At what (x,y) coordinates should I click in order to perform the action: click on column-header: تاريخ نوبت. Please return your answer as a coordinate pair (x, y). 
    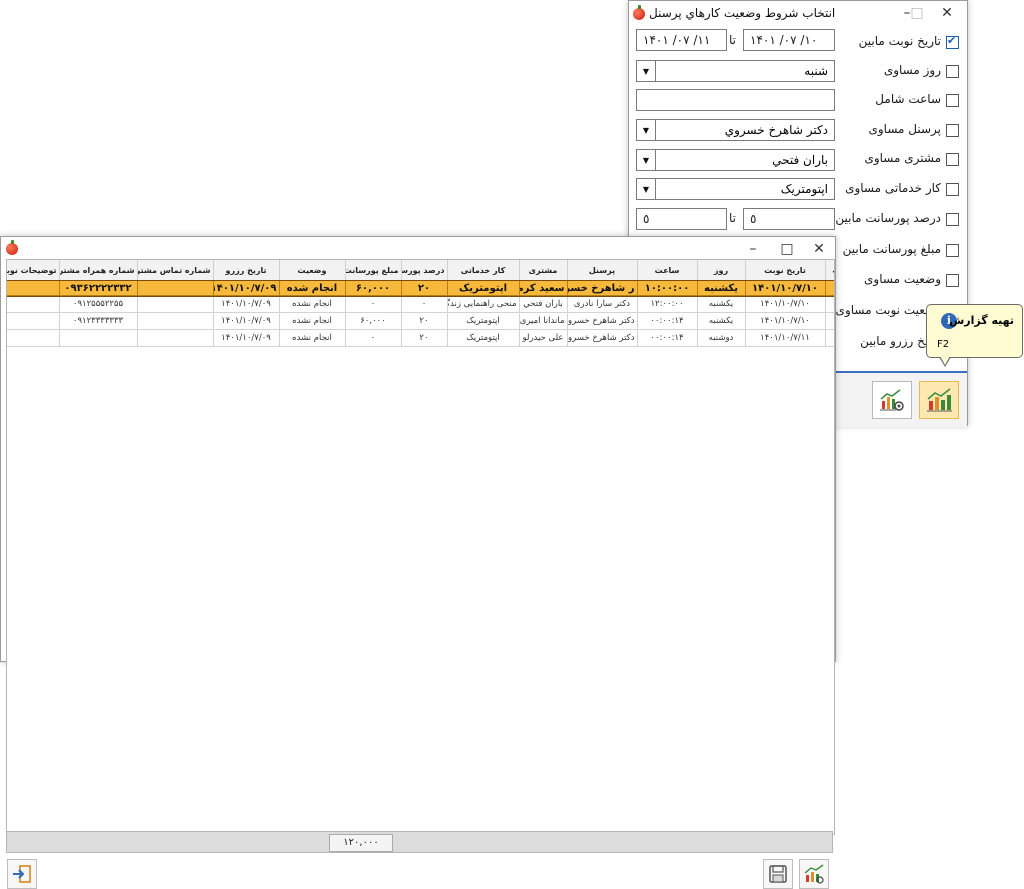
    Looking at the image, I should click on (785, 270).